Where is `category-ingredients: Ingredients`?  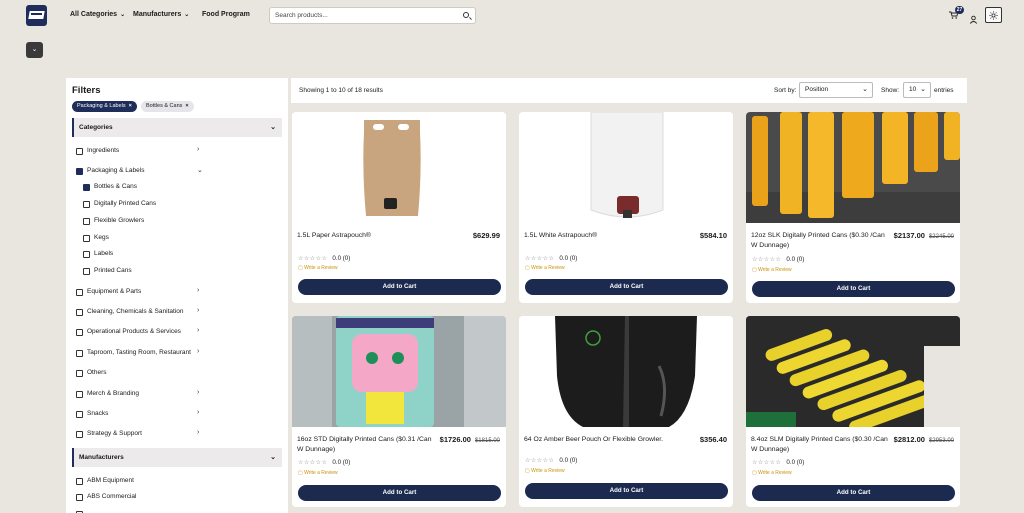
category-ingredients: Ingredients is located at coordinates (141, 151).